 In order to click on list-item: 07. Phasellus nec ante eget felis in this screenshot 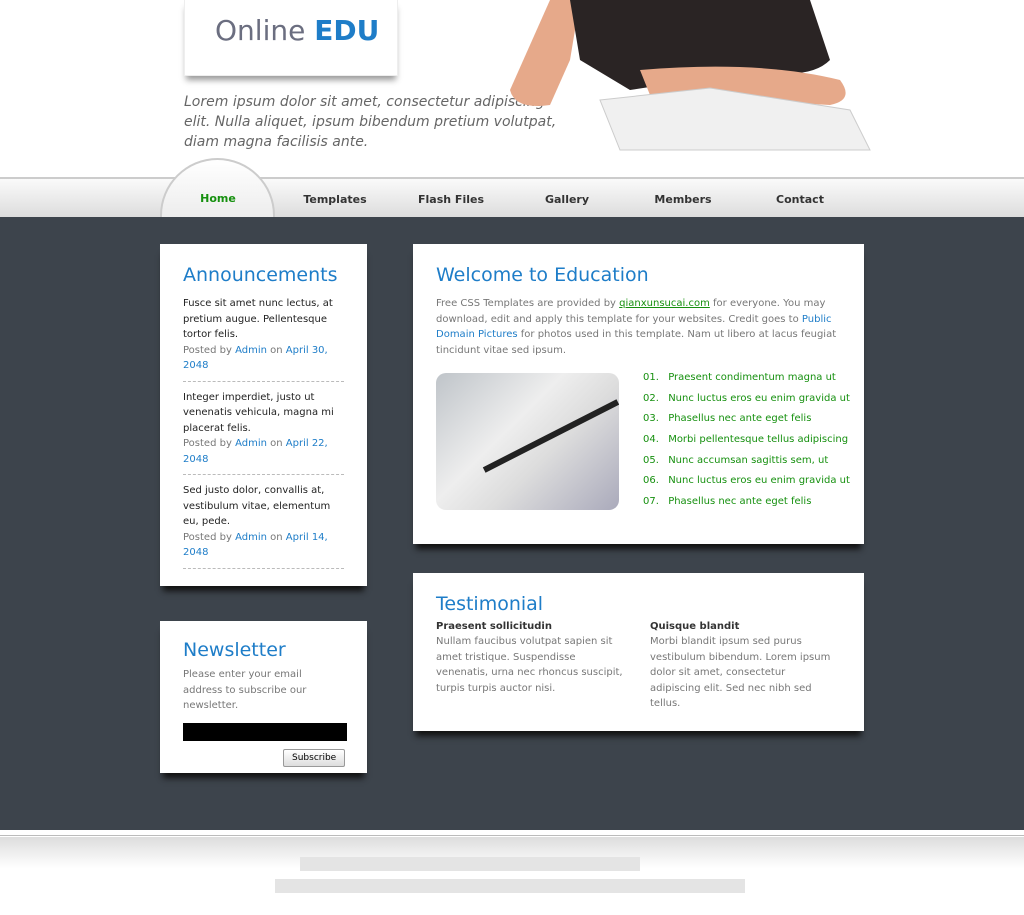, I will do `click(746, 506)`.